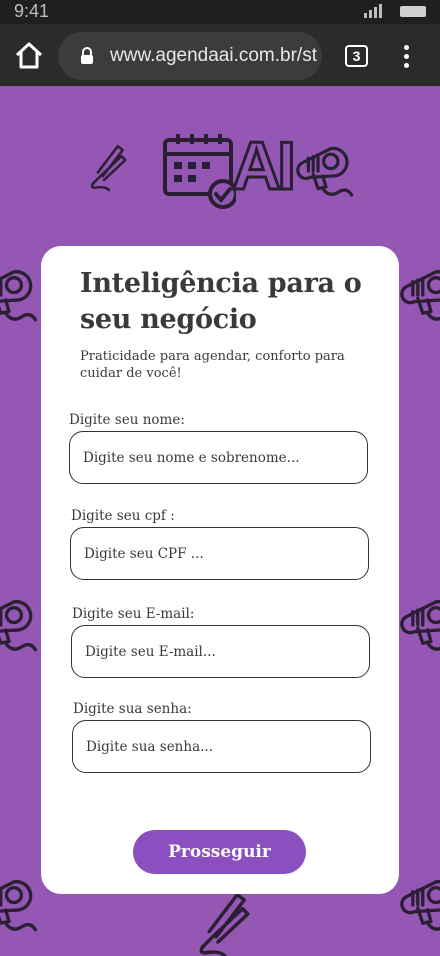 This screenshot has width=440, height=956. Describe the element at coordinates (219, 852) in the screenshot. I see `submit-button: Prosseguir` at that location.